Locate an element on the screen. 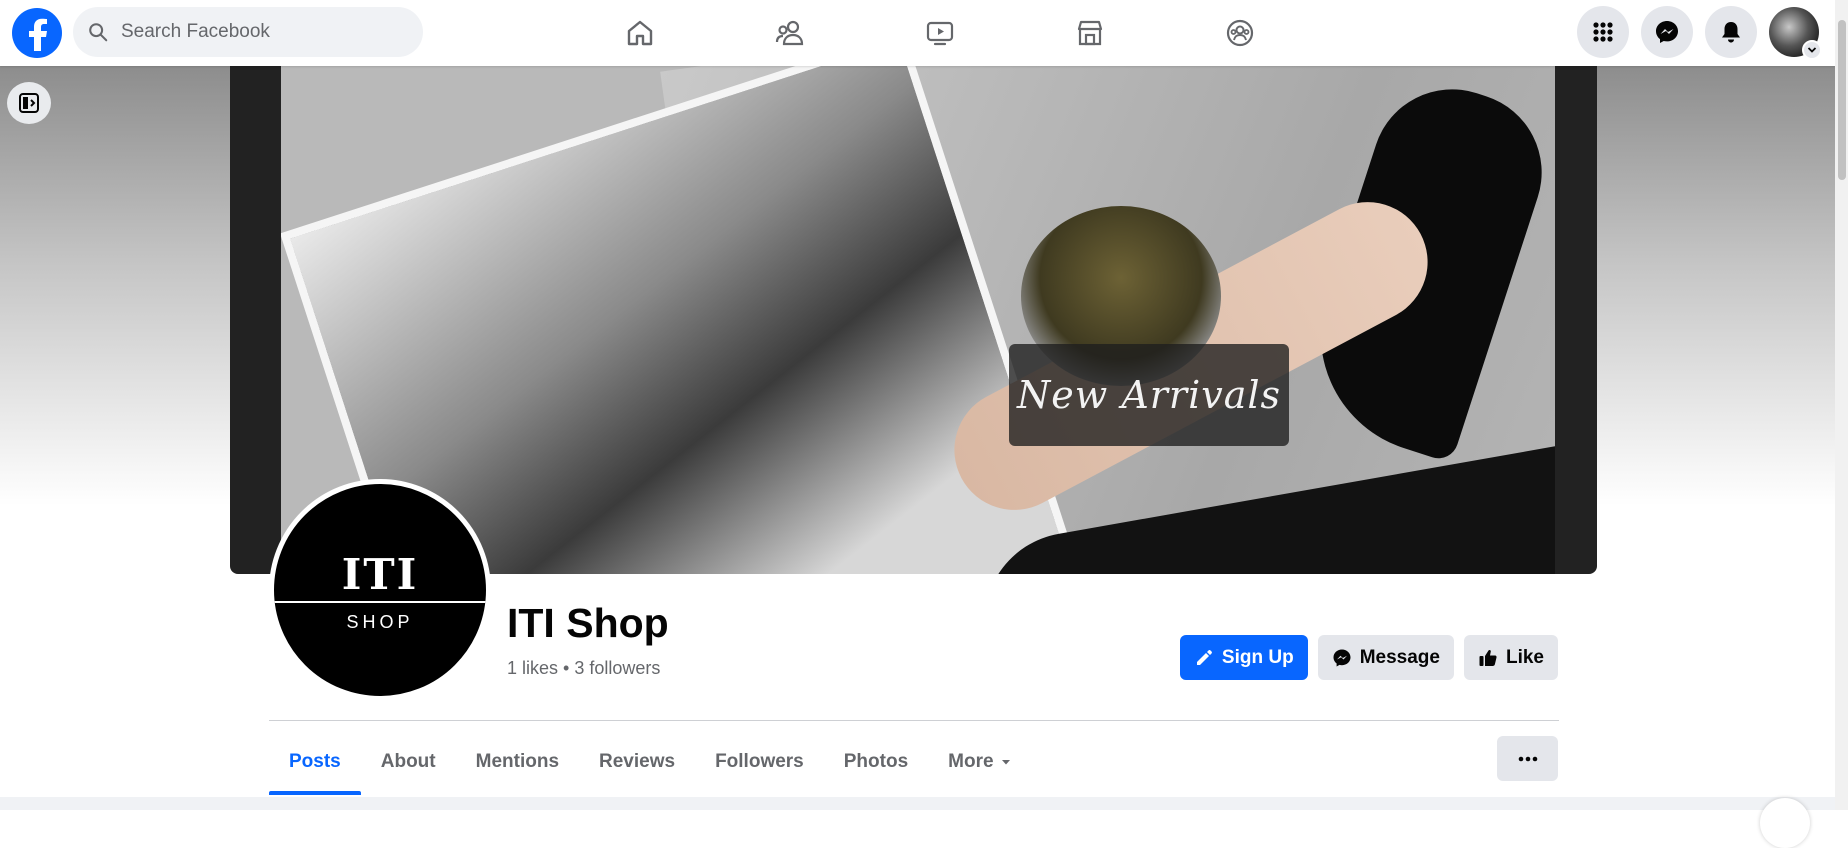 The image size is (1848, 848). home-icon is located at coordinates (640, 33).